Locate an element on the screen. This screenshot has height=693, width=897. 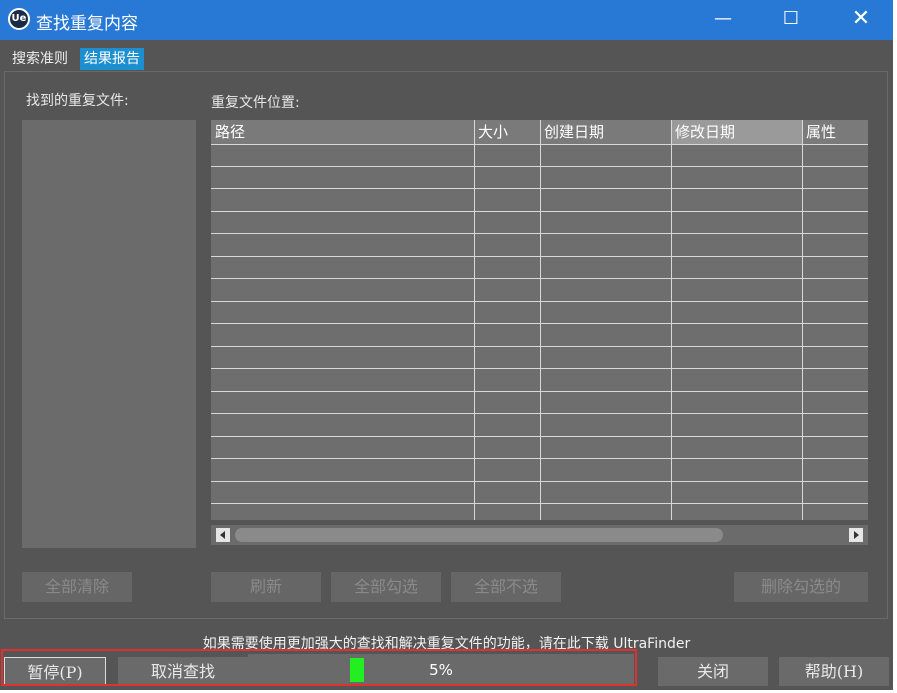
scroll-thumb is located at coordinates (479, 535).